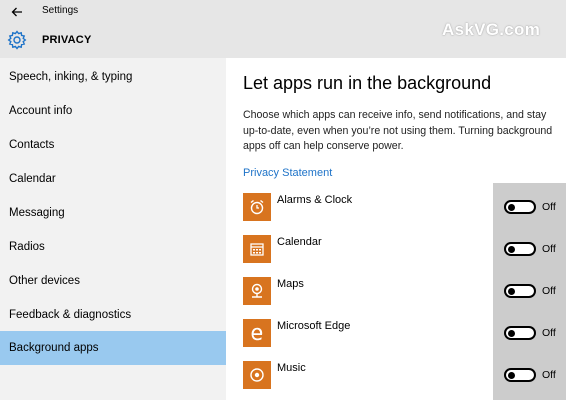 The image size is (566, 400). Describe the element at coordinates (113, 247) in the screenshot. I see `sidebar-item-radios: Radios` at that location.